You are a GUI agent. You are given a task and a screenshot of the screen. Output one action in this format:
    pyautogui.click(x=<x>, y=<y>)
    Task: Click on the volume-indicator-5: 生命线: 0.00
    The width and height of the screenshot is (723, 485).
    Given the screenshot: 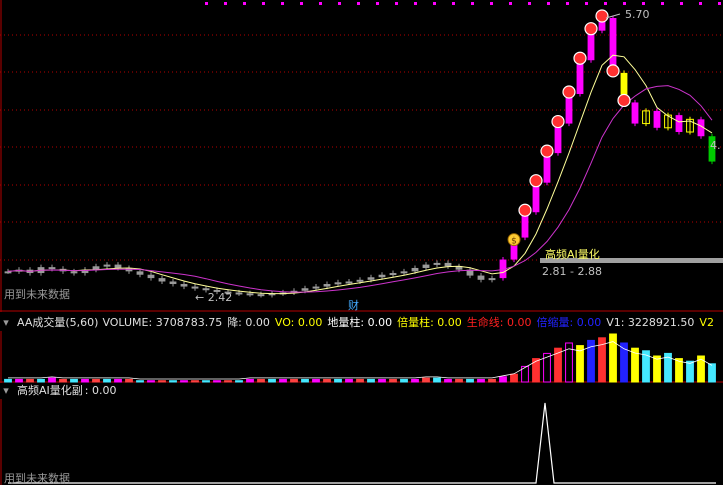 What is the action you would take?
    pyautogui.click(x=499, y=322)
    